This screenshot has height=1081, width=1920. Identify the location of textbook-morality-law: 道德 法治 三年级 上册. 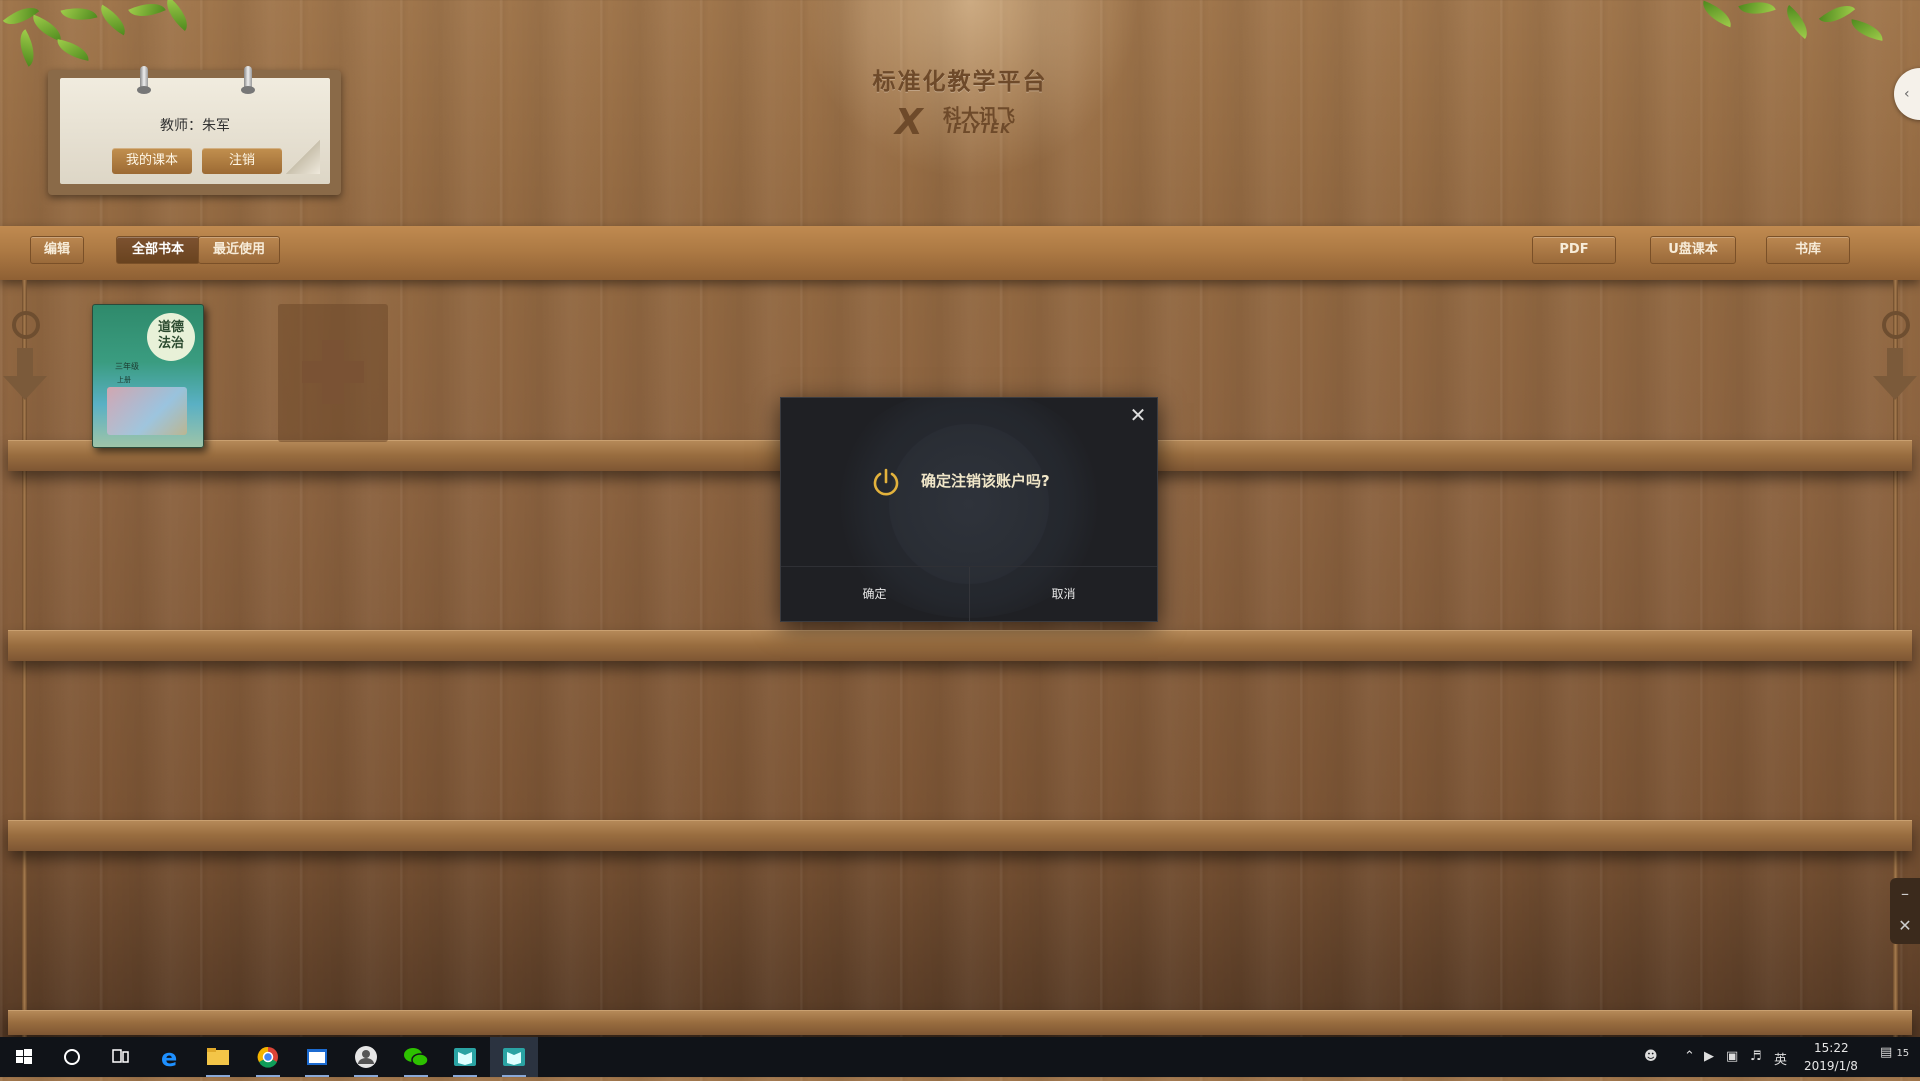
(148, 376).